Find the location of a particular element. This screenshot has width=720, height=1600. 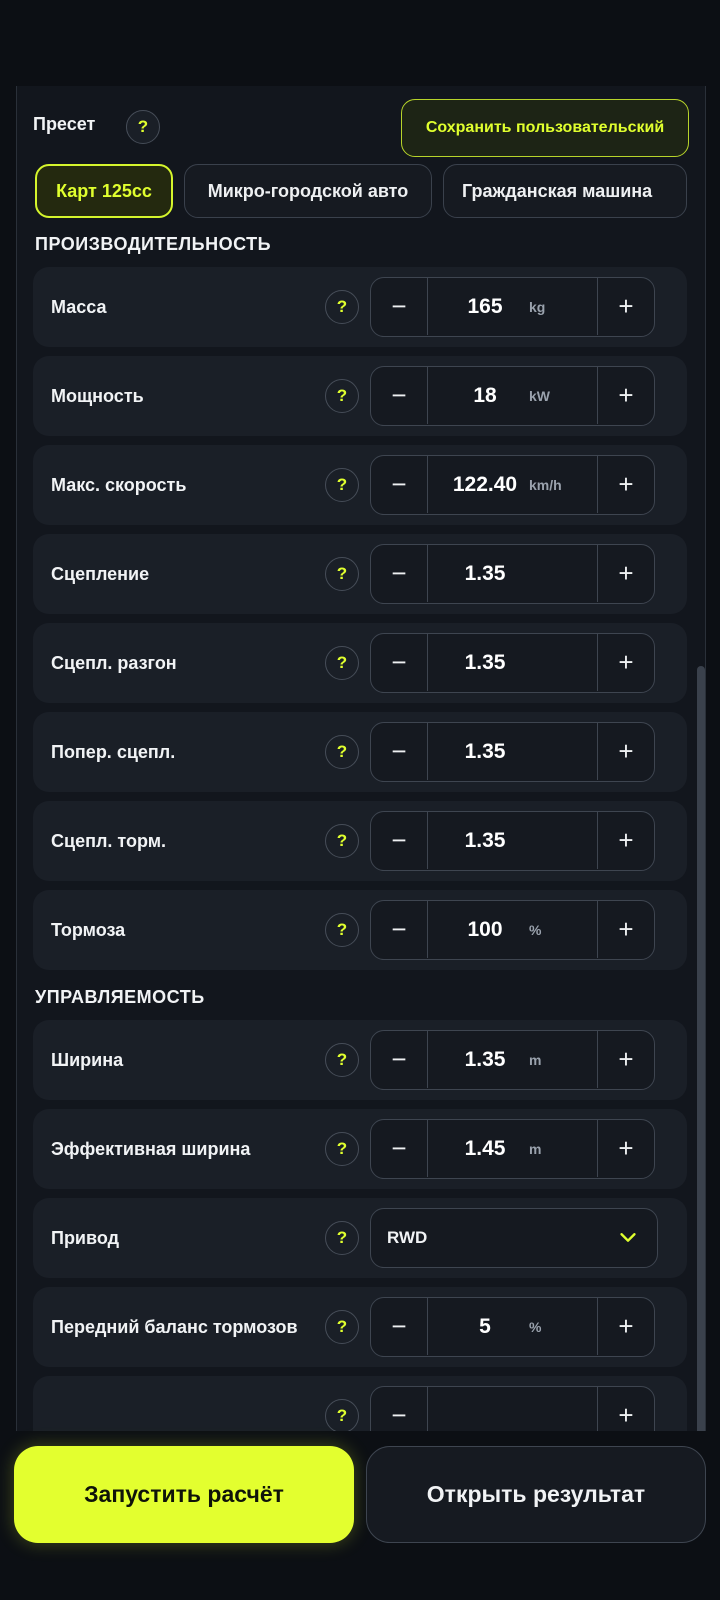

value-stepper: − 1.35 m + is located at coordinates (512, 1060).